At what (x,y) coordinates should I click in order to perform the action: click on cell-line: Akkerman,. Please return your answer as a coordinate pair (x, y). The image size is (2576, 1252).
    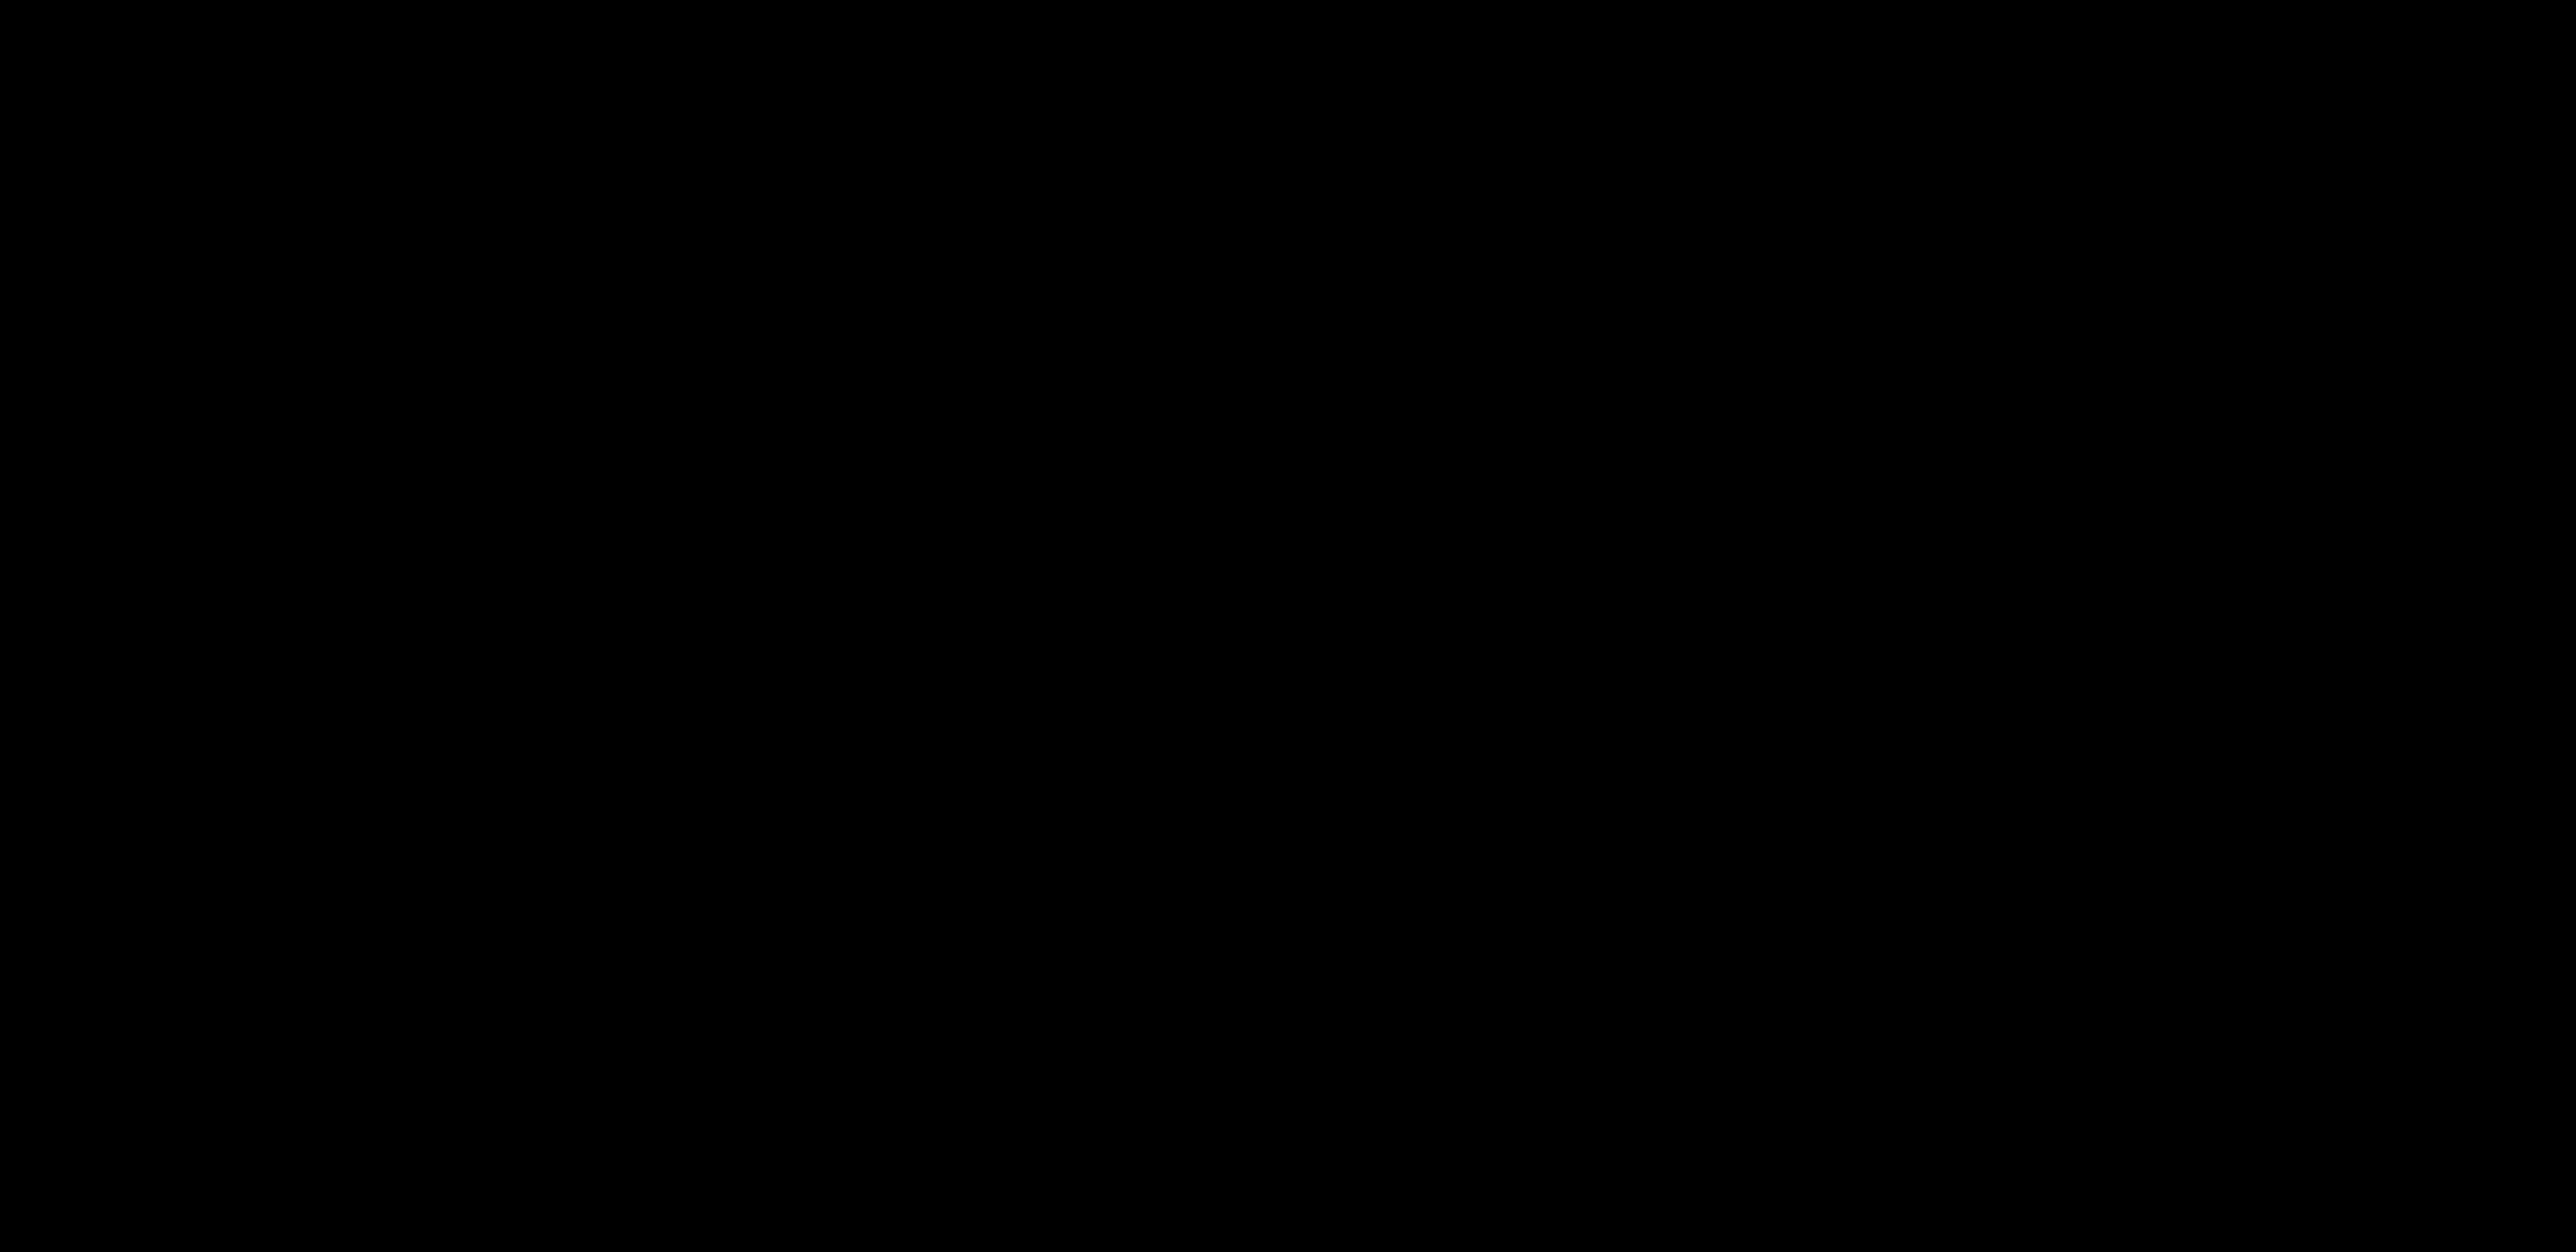
    Looking at the image, I should click on (118, 129).